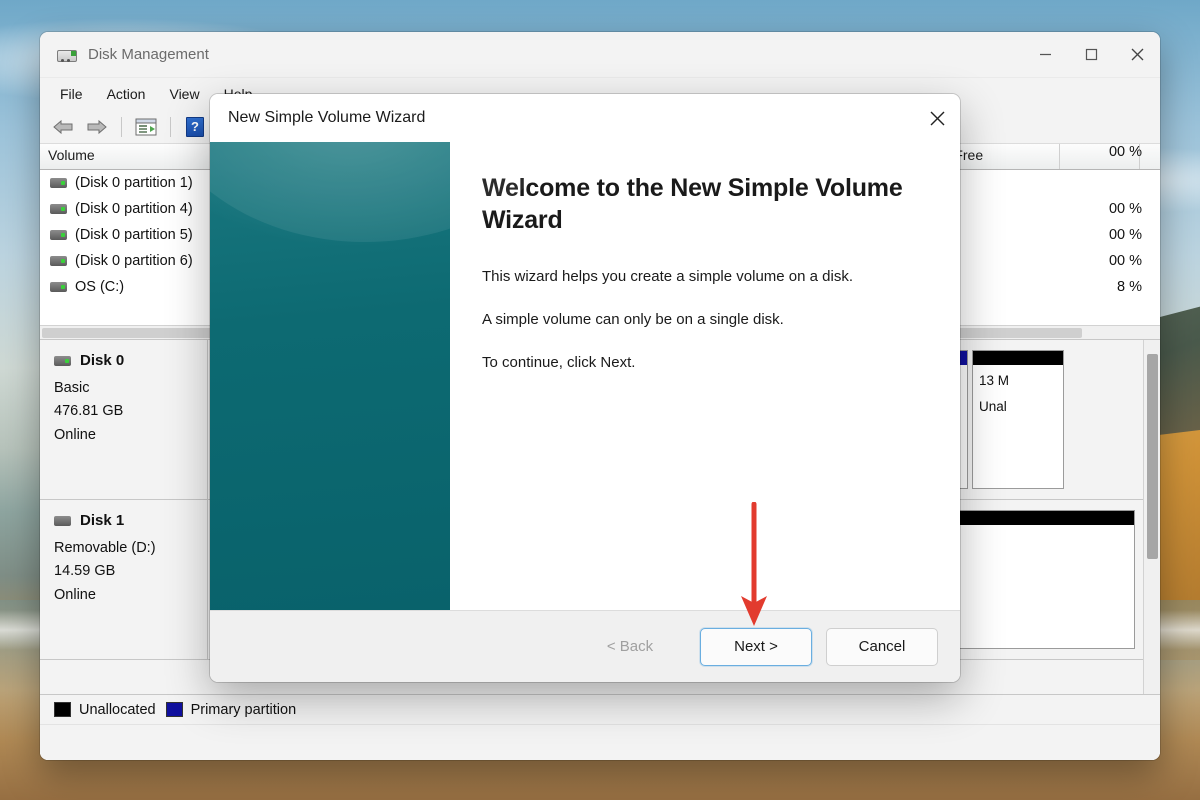  I want to click on close-button, so click(1137, 55).